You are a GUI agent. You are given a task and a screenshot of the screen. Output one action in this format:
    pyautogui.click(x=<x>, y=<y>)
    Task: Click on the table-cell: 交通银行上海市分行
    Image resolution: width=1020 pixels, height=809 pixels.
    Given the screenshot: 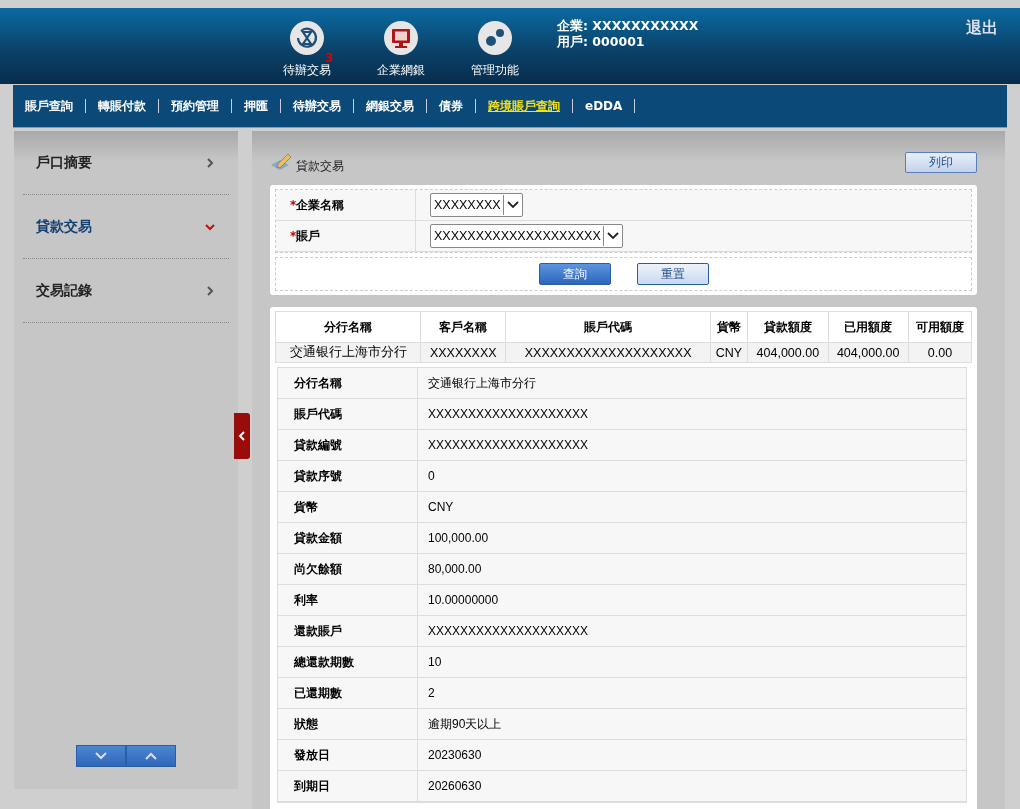 What is the action you would take?
    pyautogui.click(x=348, y=352)
    